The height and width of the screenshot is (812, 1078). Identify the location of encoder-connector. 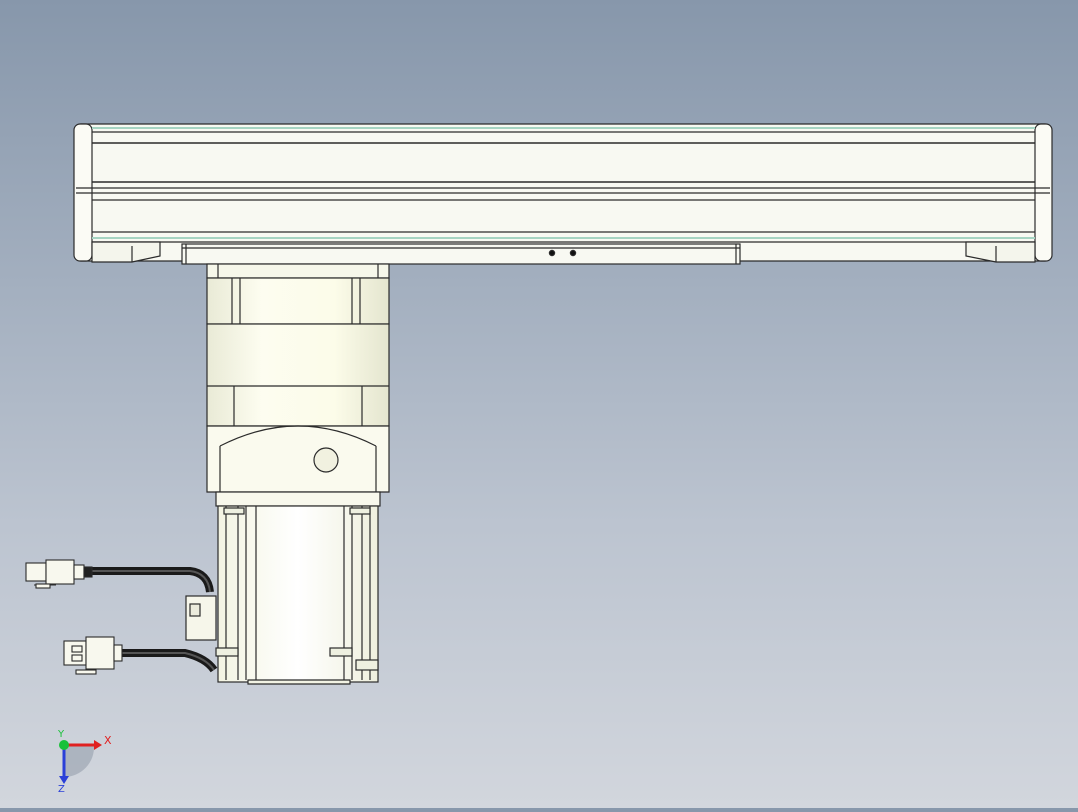
(93, 655).